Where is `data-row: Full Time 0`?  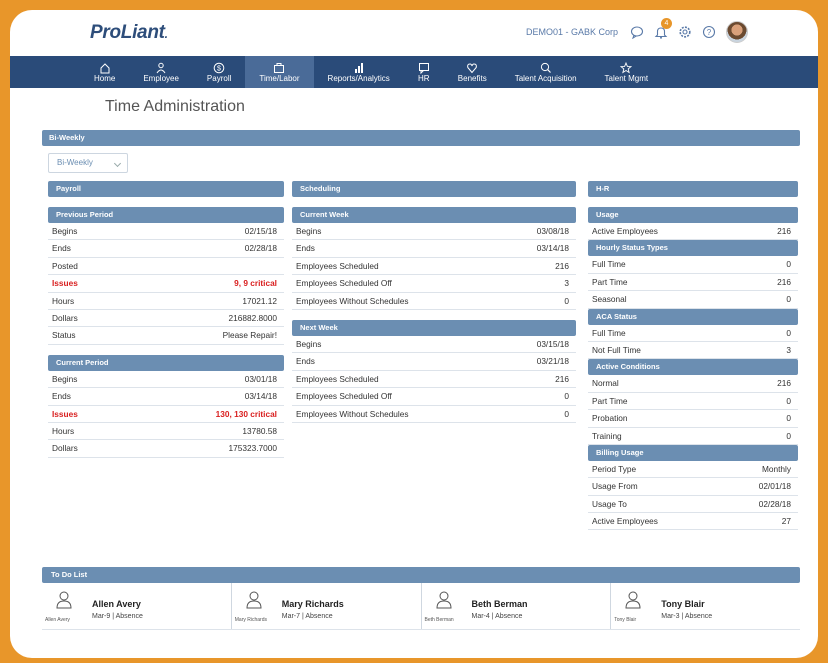
data-row: Full Time 0 is located at coordinates (693, 265).